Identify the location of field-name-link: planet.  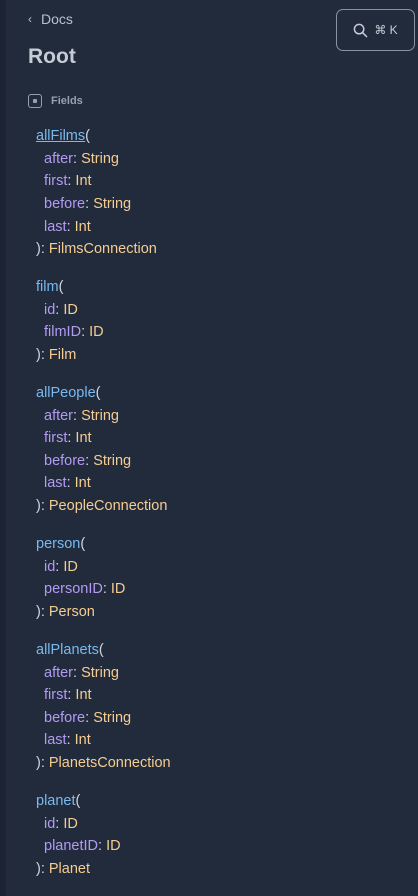
(56, 801).